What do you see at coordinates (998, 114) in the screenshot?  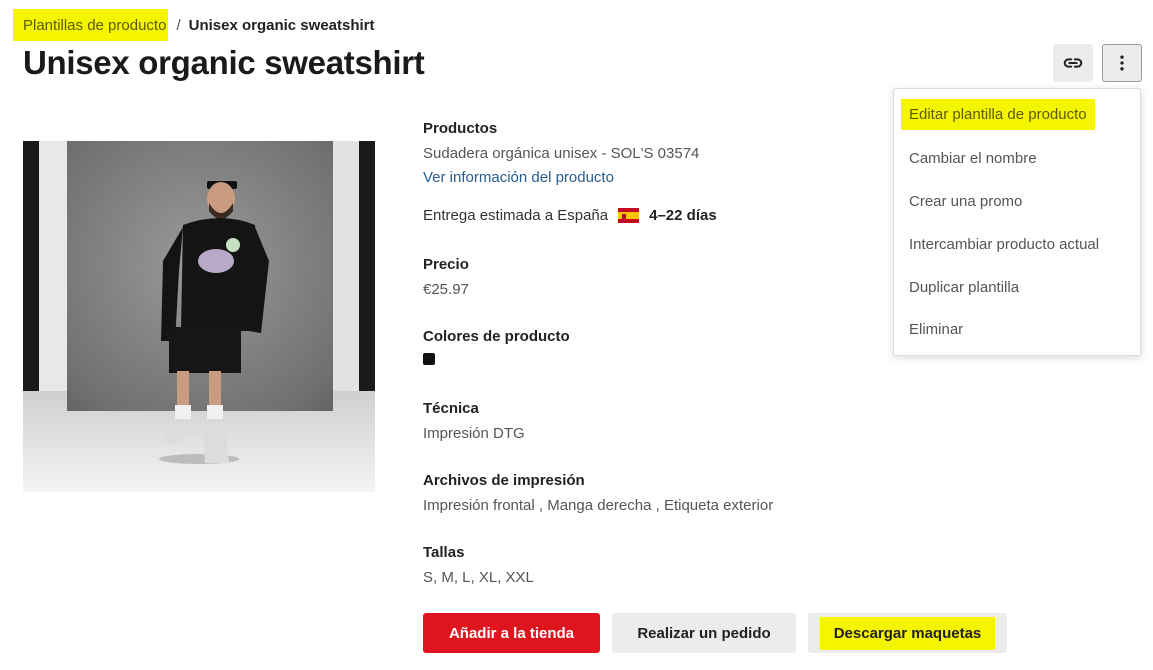 I see `menu-item-edit-template: Editar plantilla de producto` at bounding box center [998, 114].